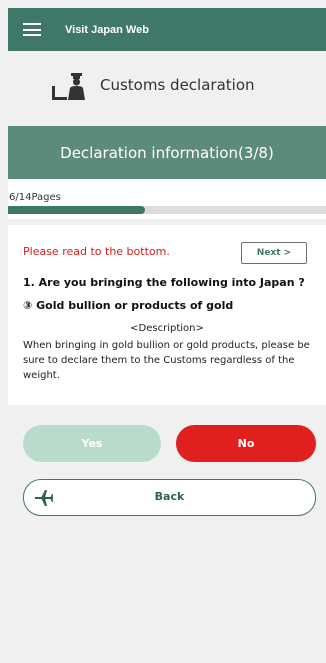 This screenshot has width=326, height=663. Describe the element at coordinates (246, 443) in the screenshot. I see `no-button: No` at that location.